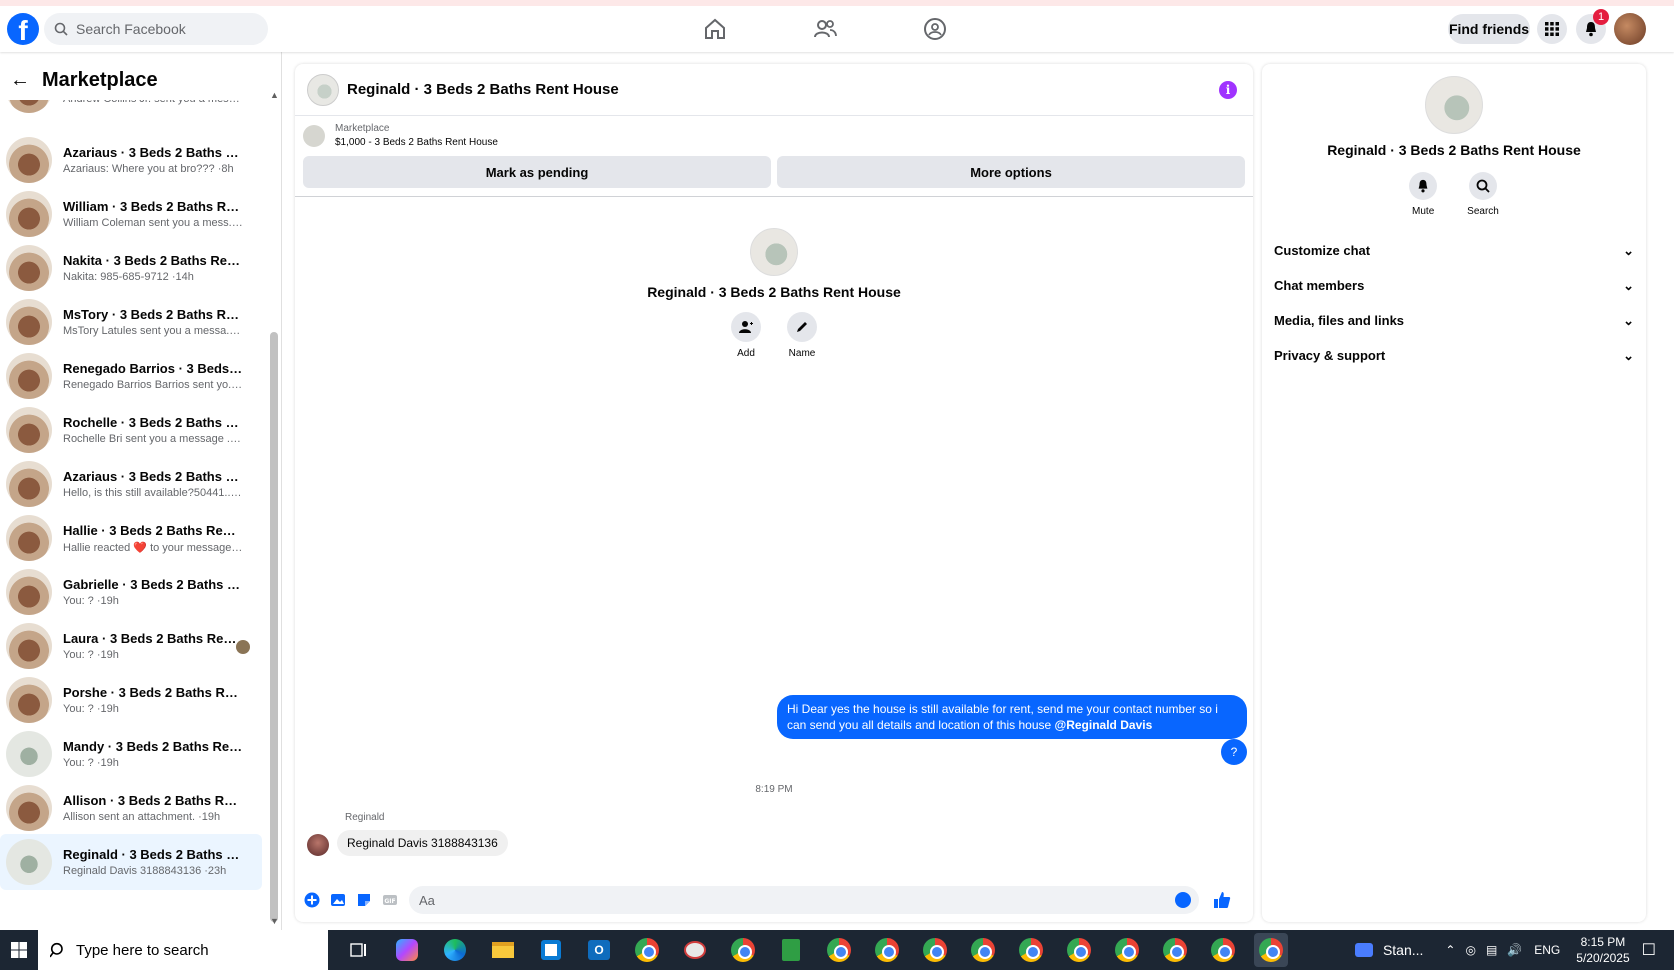 The height and width of the screenshot is (970, 1674). I want to click on scrollbar-thumb, so click(274, 627).